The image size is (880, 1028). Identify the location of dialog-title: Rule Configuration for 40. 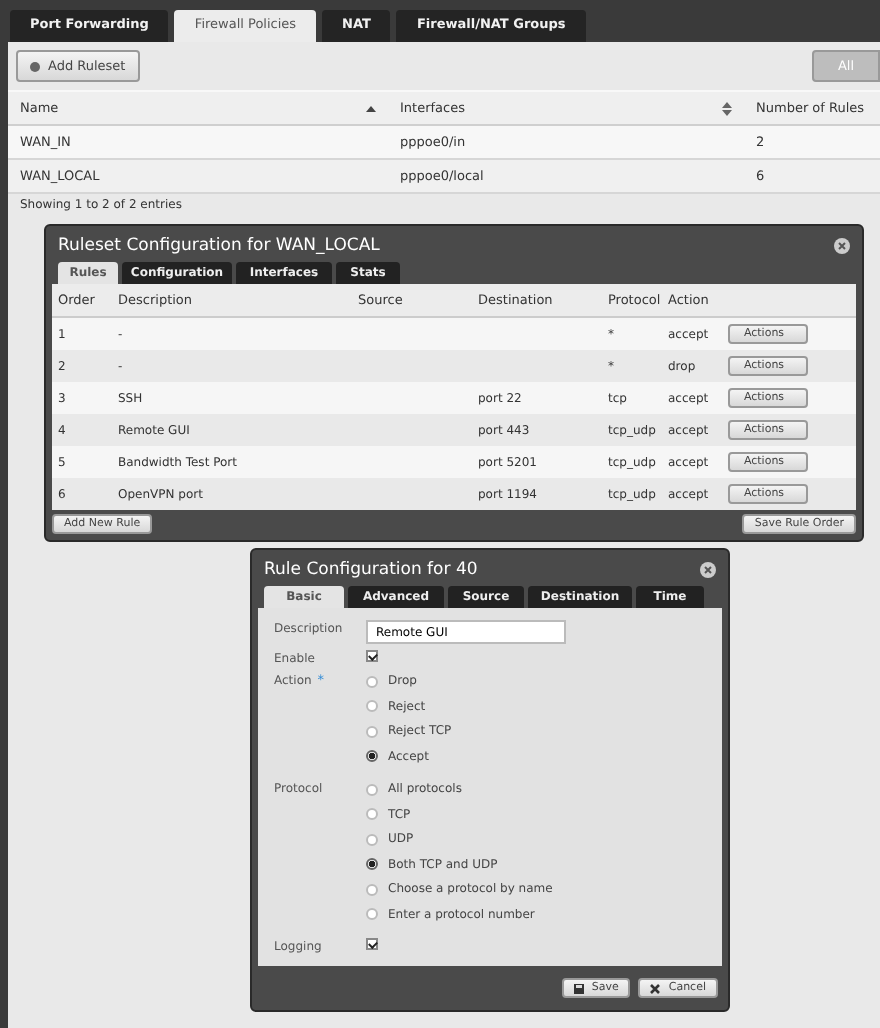
(371, 570).